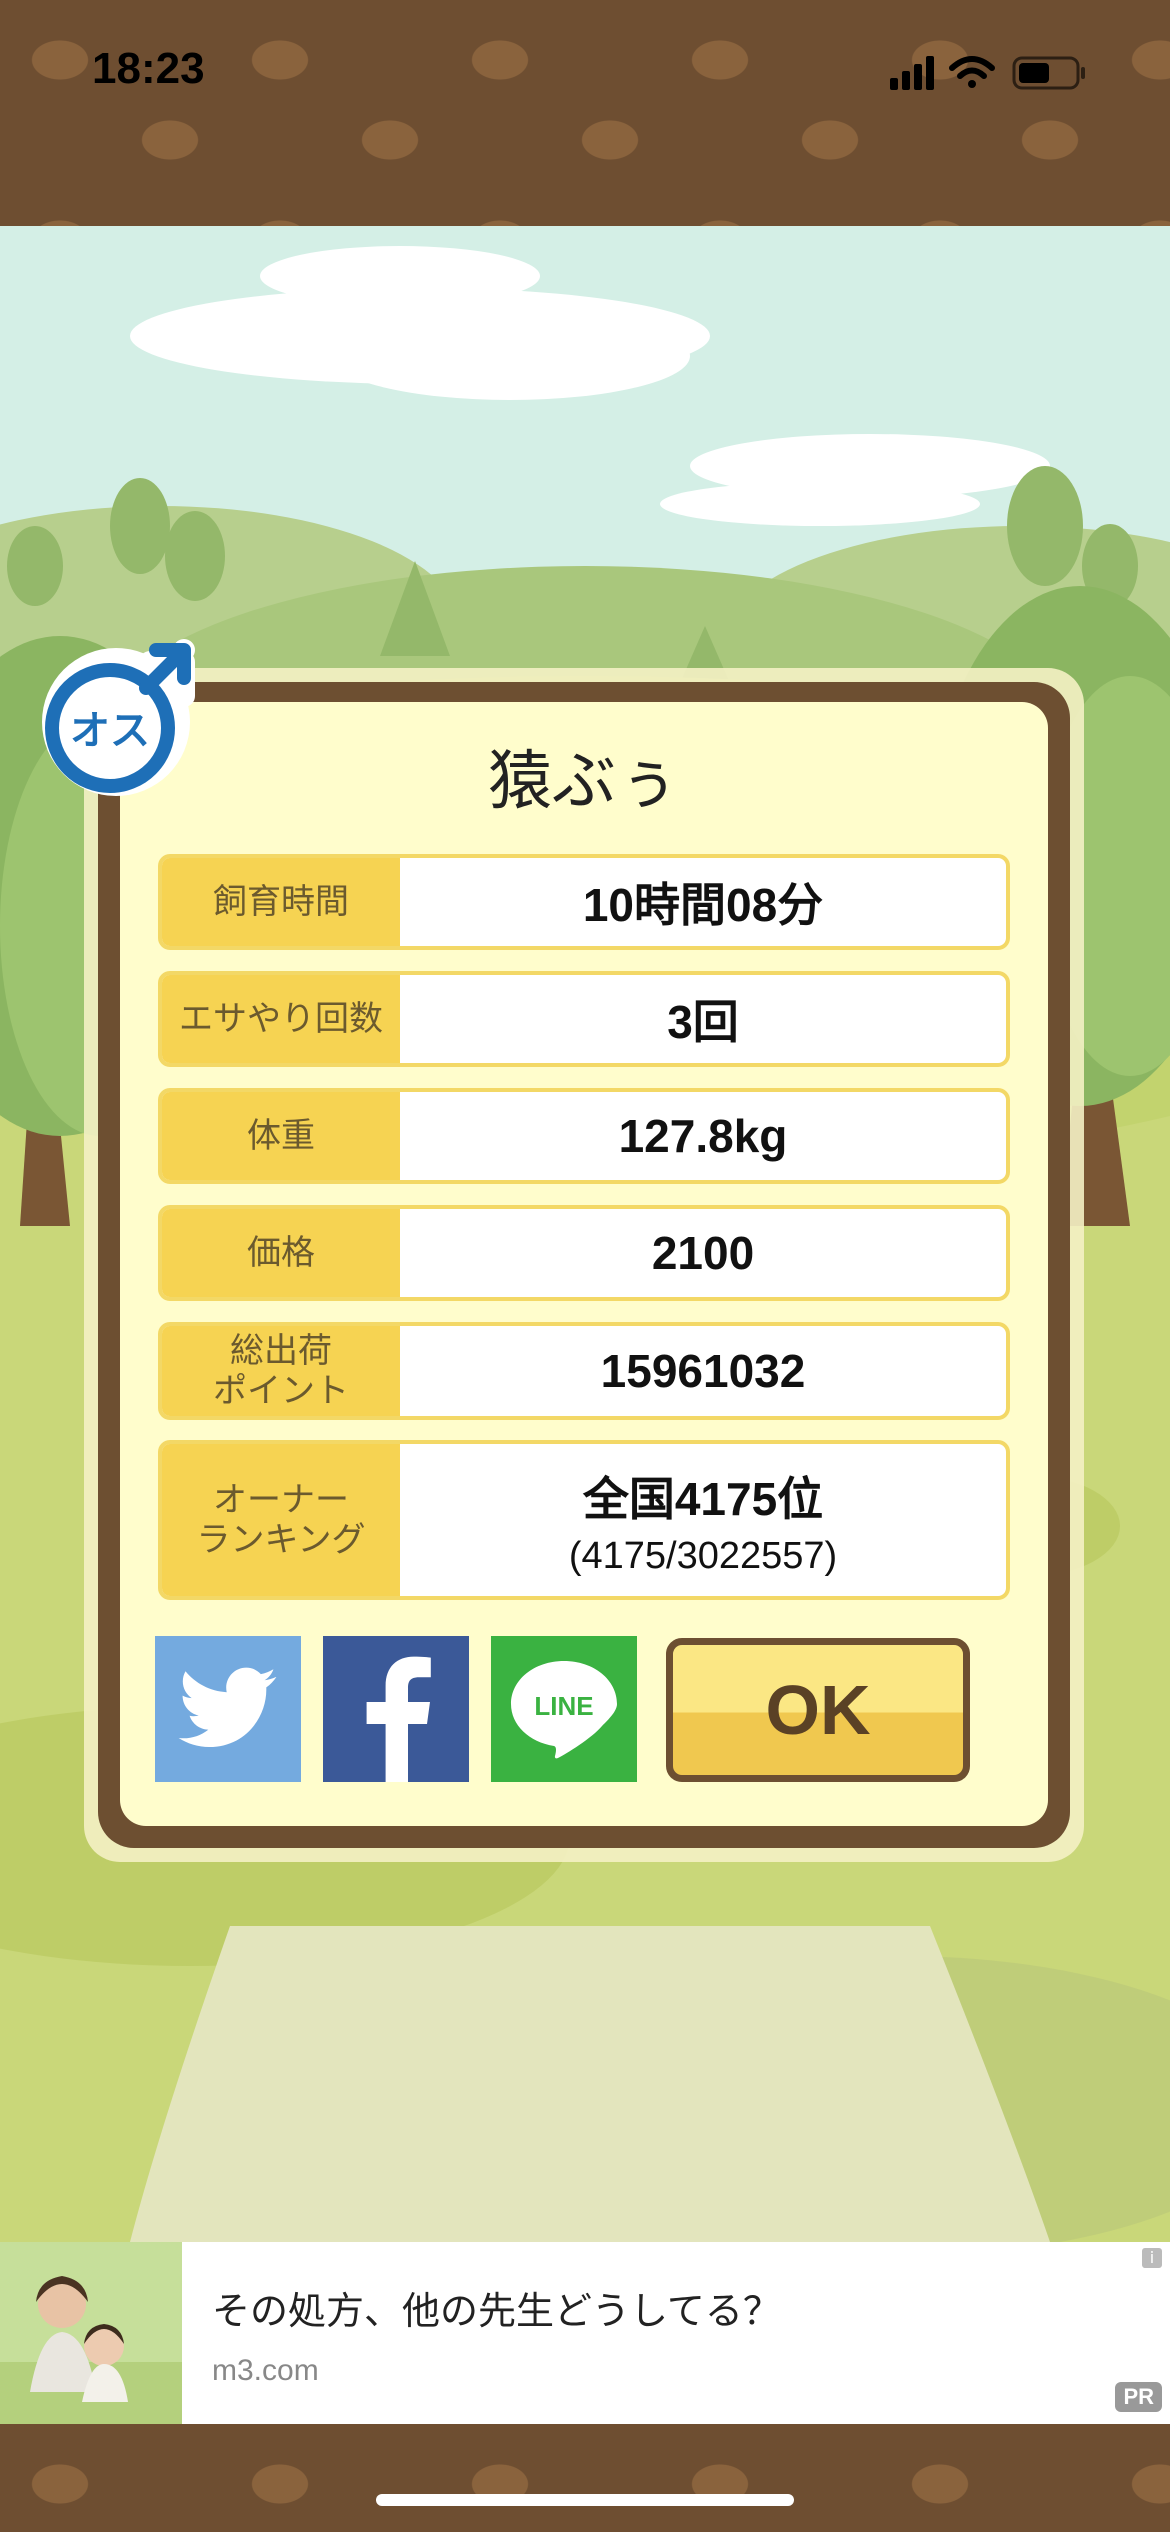 This screenshot has height=2532, width=1170. What do you see at coordinates (563, 1706) in the screenshot?
I see `line-label: LINE` at bounding box center [563, 1706].